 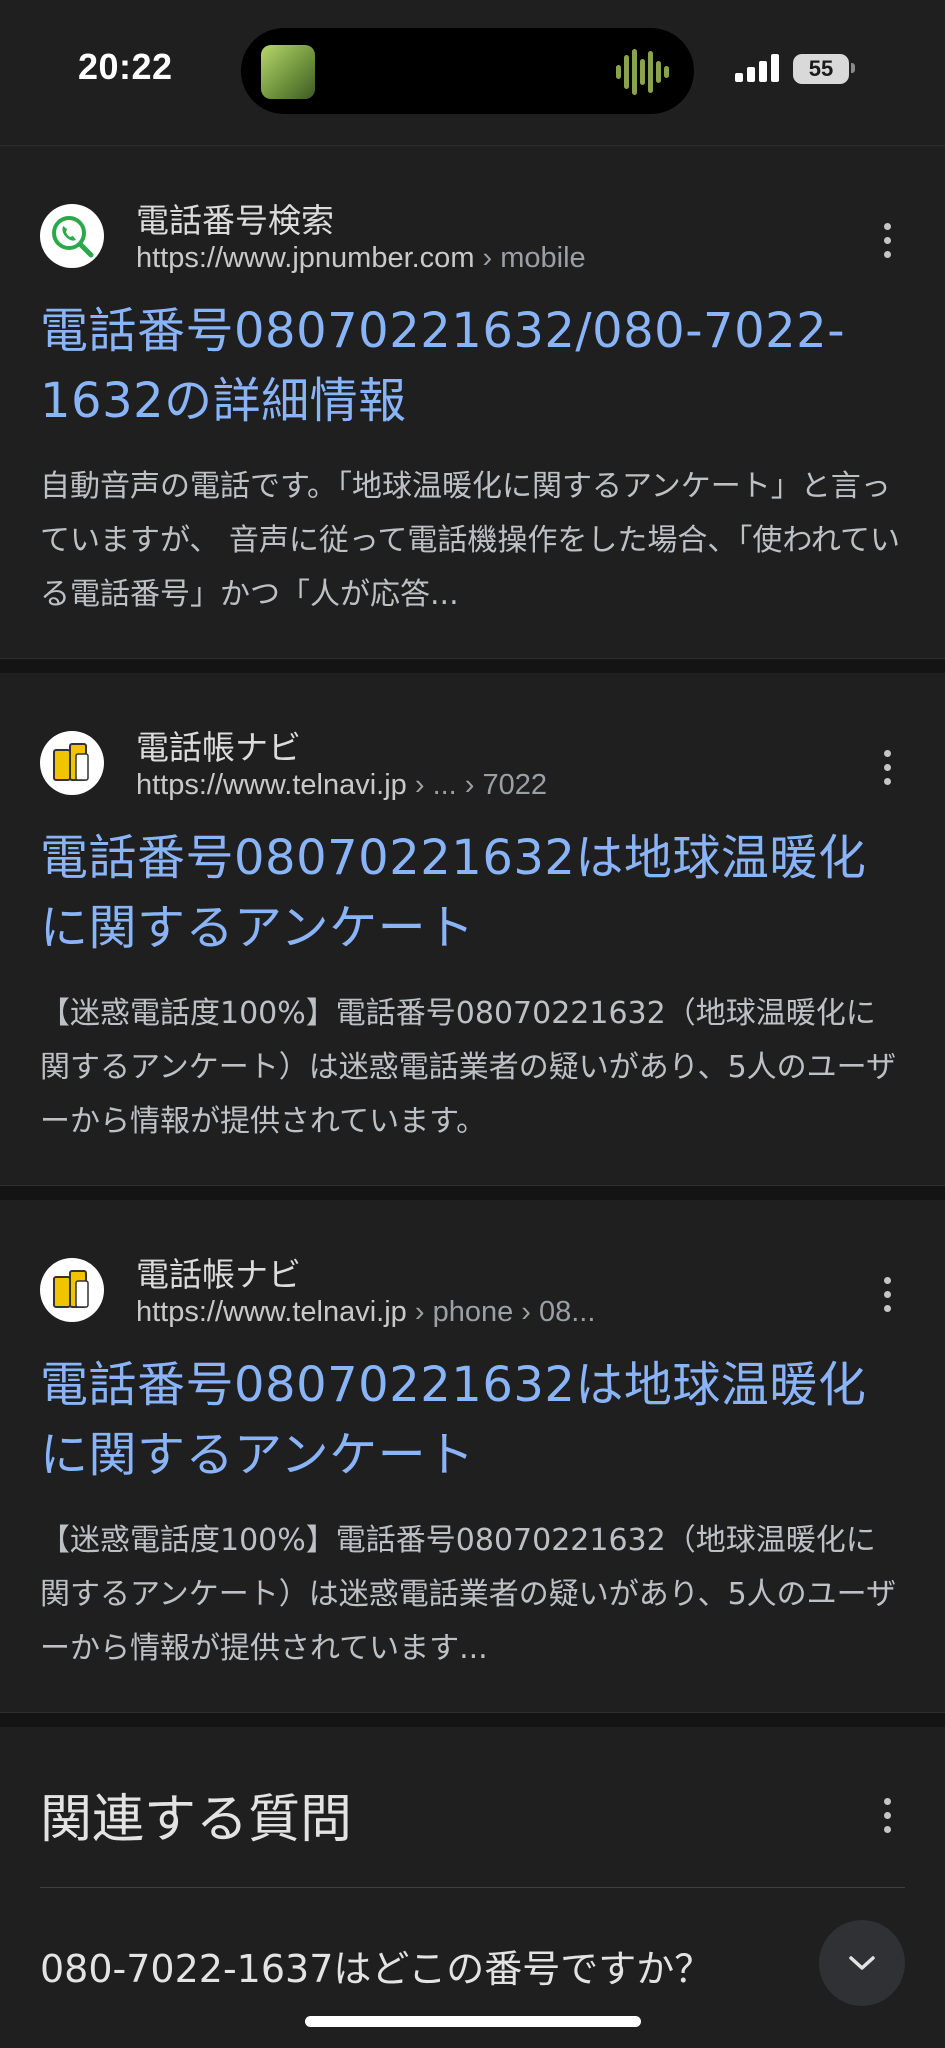 I want to click on url-host: https://www.jpnumber.com, so click(x=305, y=258).